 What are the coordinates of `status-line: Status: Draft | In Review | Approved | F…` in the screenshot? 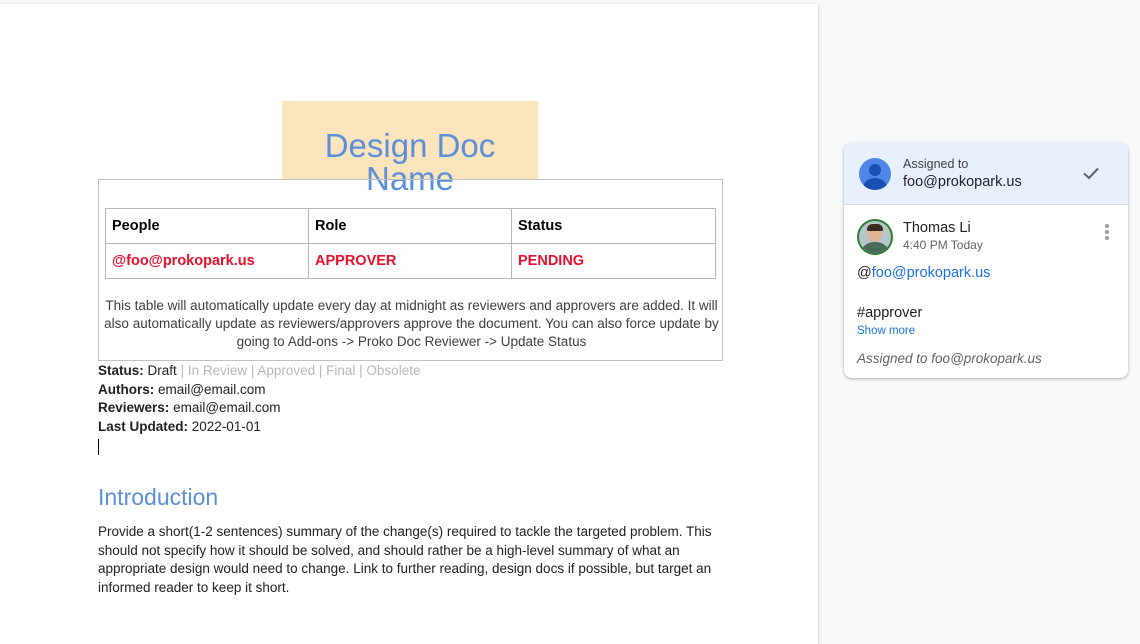 It's located at (259, 371).